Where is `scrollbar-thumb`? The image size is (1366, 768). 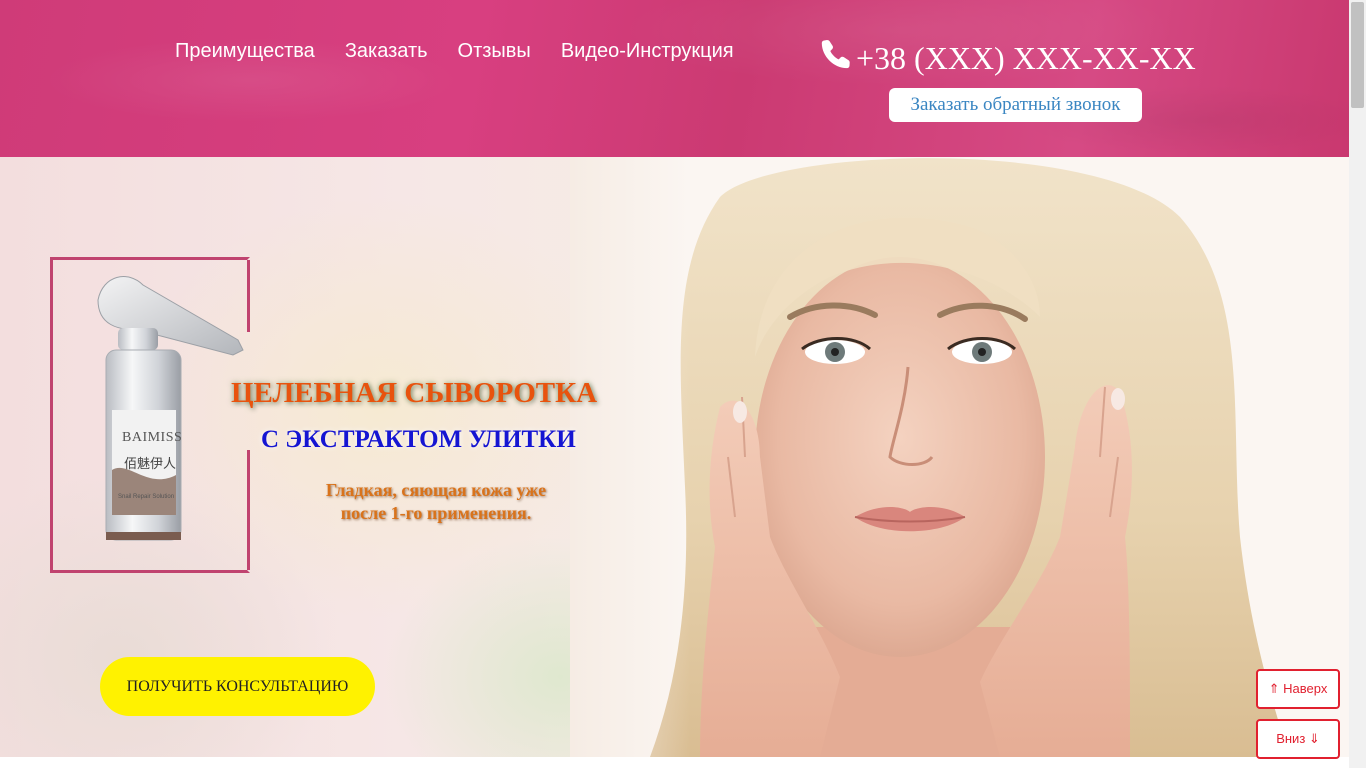
scrollbar-thumb is located at coordinates (1357, 55).